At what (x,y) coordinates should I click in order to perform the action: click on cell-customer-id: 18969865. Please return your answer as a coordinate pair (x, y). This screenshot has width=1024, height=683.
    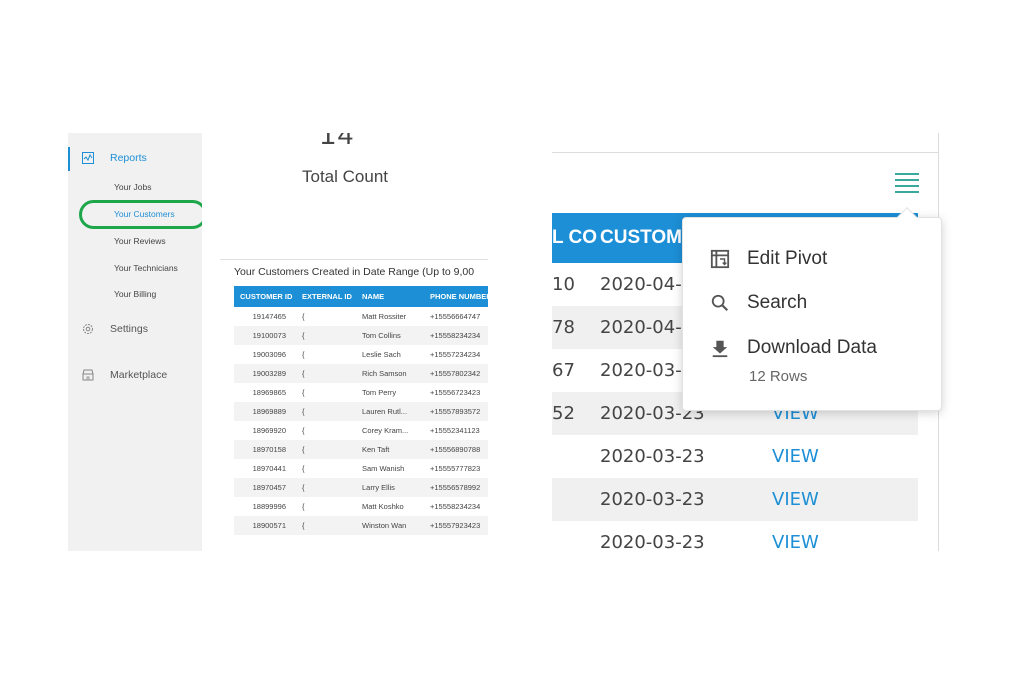
    Looking at the image, I should click on (269, 392).